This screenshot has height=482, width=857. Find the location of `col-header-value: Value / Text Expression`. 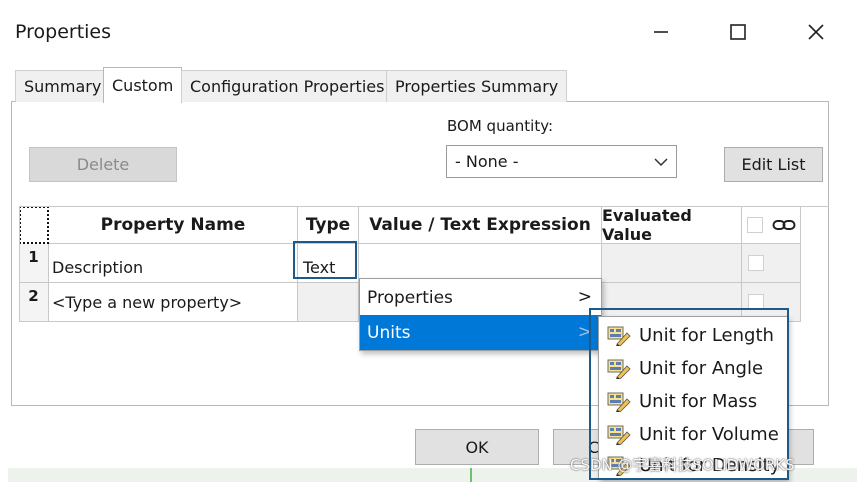

col-header-value: Value / Text Expression is located at coordinates (480, 225).